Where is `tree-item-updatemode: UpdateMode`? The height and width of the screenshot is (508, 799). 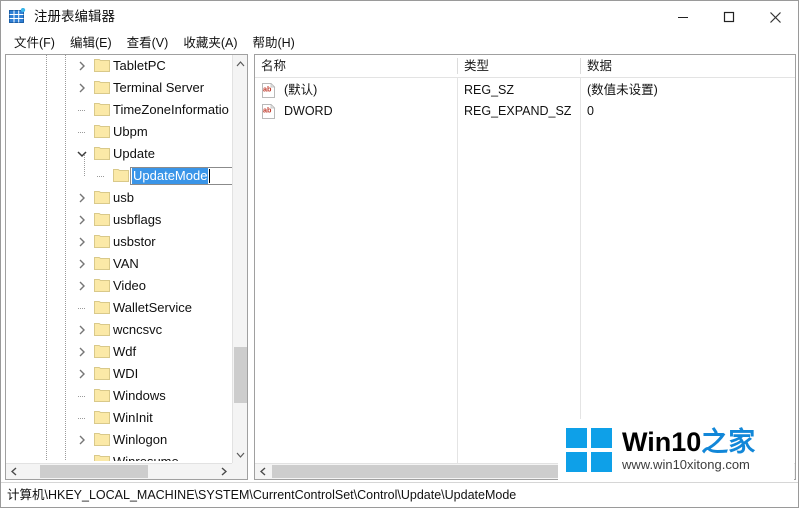 tree-item-updatemode: UpdateMode is located at coordinates (119, 176).